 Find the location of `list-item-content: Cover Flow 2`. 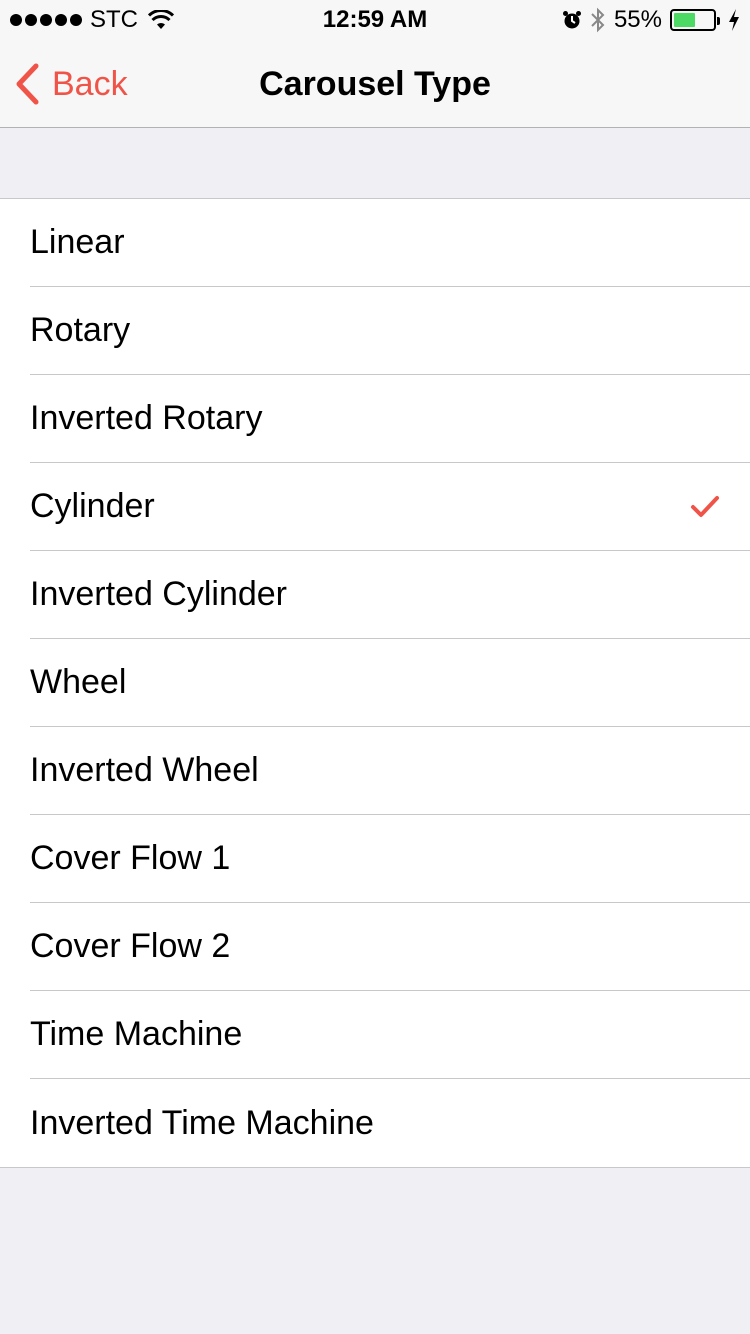

list-item-content: Cover Flow 2 is located at coordinates (390, 947).